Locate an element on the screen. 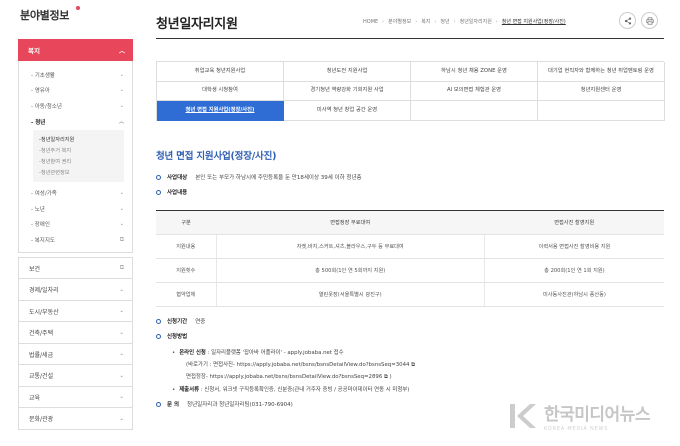 The image size is (680, 446). tab-program-active: 청년 면접 지원사업(정장/사진) is located at coordinates (220, 111).